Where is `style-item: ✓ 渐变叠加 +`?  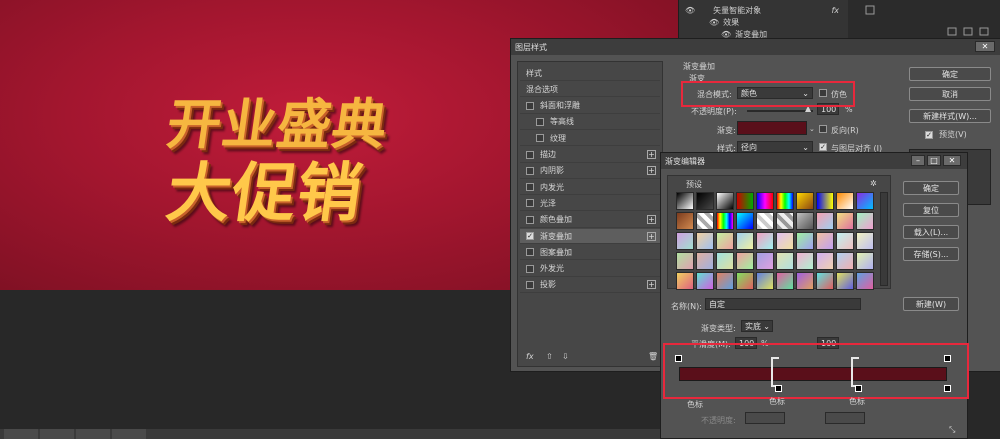 style-item: ✓ 渐变叠加 + is located at coordinates (590, 236).